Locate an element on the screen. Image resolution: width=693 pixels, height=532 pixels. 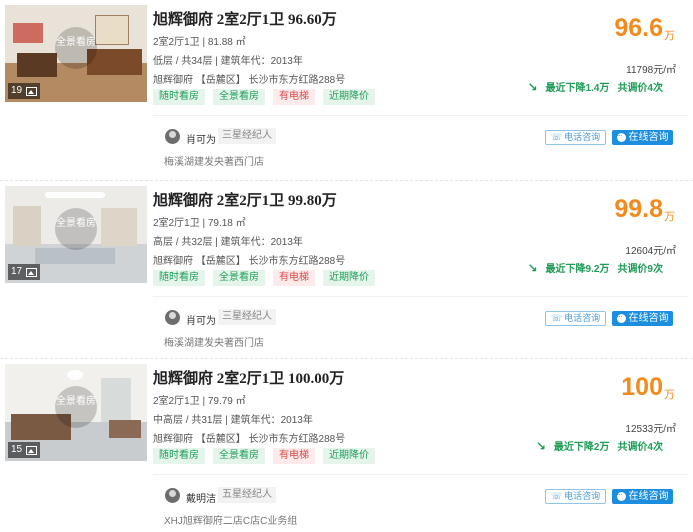
photo-calligraphy is located at coordinates (28, 33).